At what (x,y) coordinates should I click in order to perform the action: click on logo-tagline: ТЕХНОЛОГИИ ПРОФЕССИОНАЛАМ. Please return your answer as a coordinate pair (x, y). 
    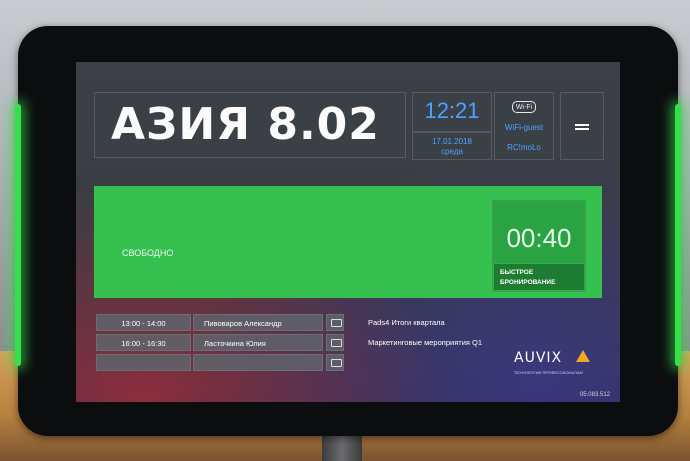
    Looking at the image, I should click on (548, 372).